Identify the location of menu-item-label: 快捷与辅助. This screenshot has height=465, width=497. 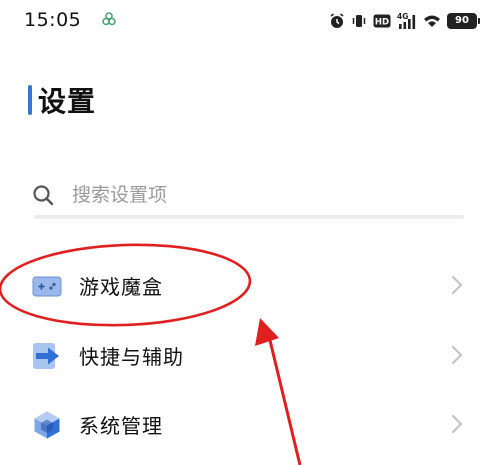
(131, 357).